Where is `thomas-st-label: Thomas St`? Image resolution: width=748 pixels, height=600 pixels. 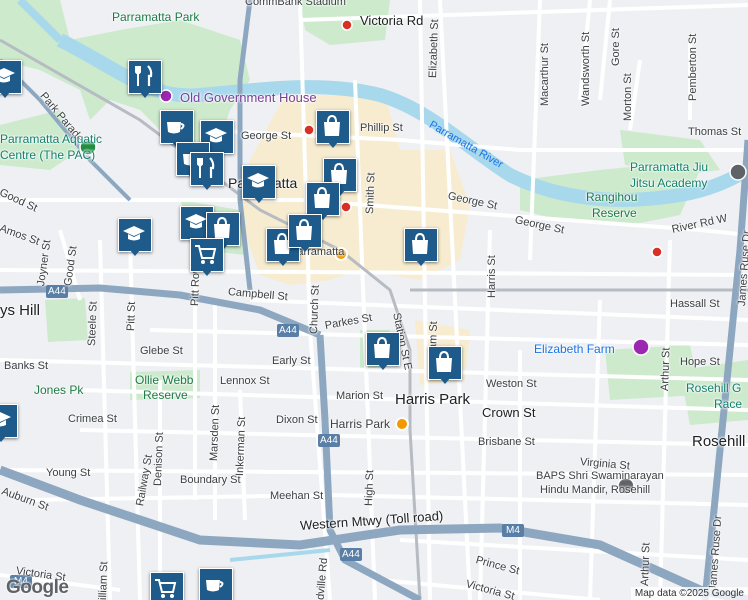
thomas-st-label: Thomas St is located at coordinates (715, 132).